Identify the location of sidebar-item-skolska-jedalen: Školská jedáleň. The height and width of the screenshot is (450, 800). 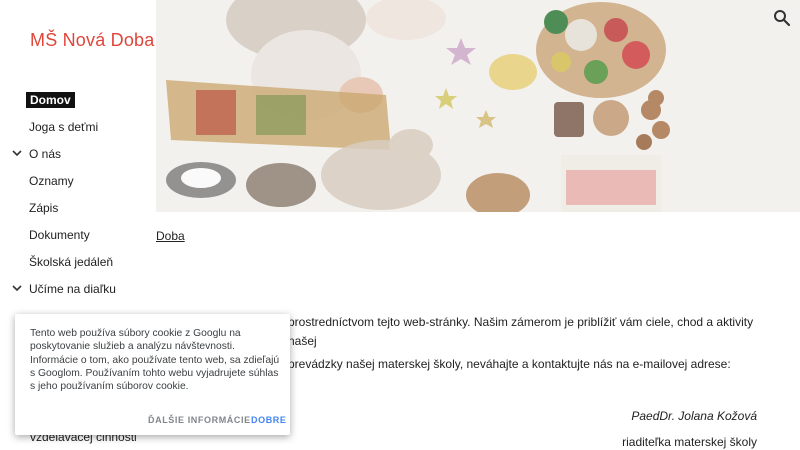
(78, 261).